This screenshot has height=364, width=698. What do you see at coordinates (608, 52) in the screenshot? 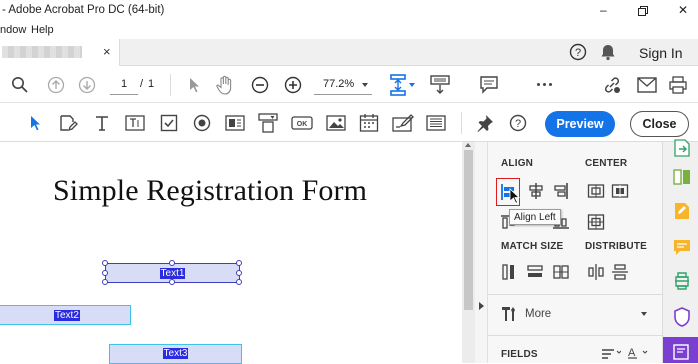
I see `notifications-bell-icon` at bounding box center [608, 52].